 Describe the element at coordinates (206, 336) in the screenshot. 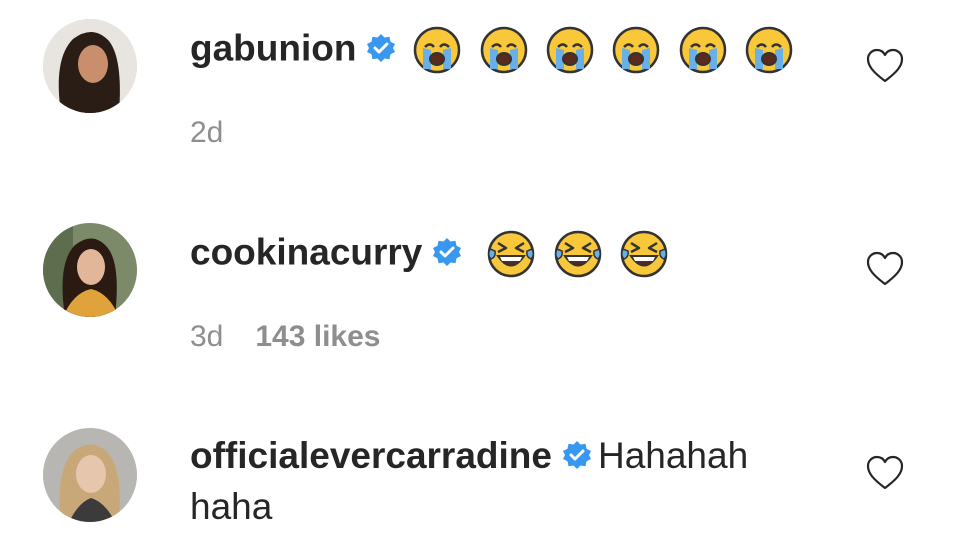

I see `timestamp: 3d` at that location.